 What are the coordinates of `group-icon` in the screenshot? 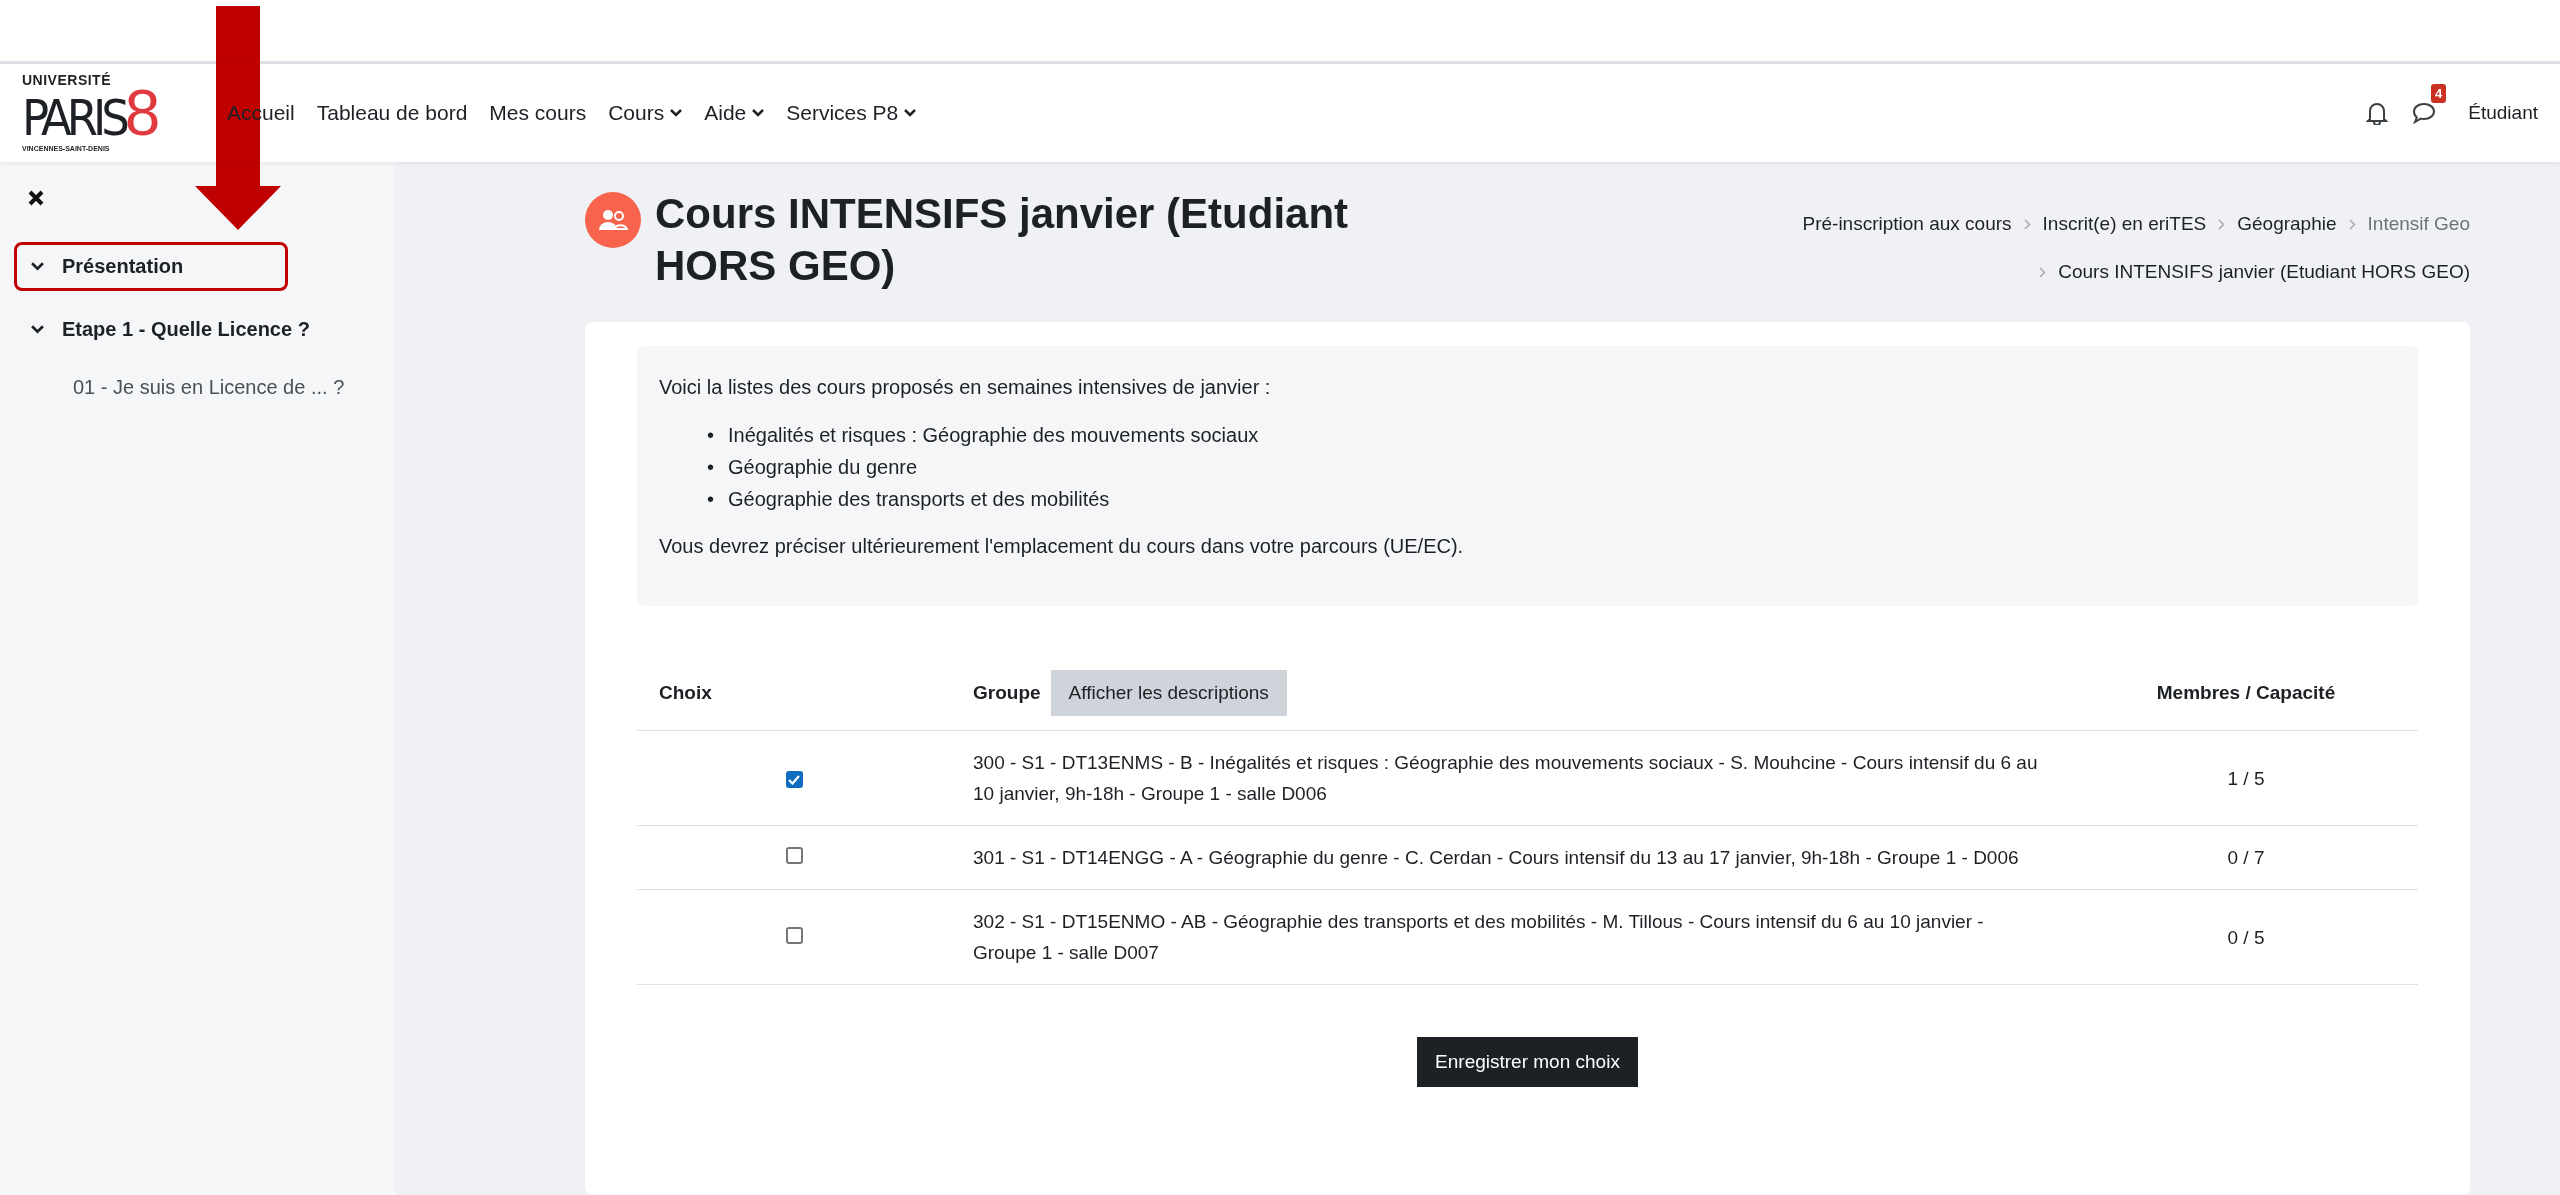 It's located at (613, 220).